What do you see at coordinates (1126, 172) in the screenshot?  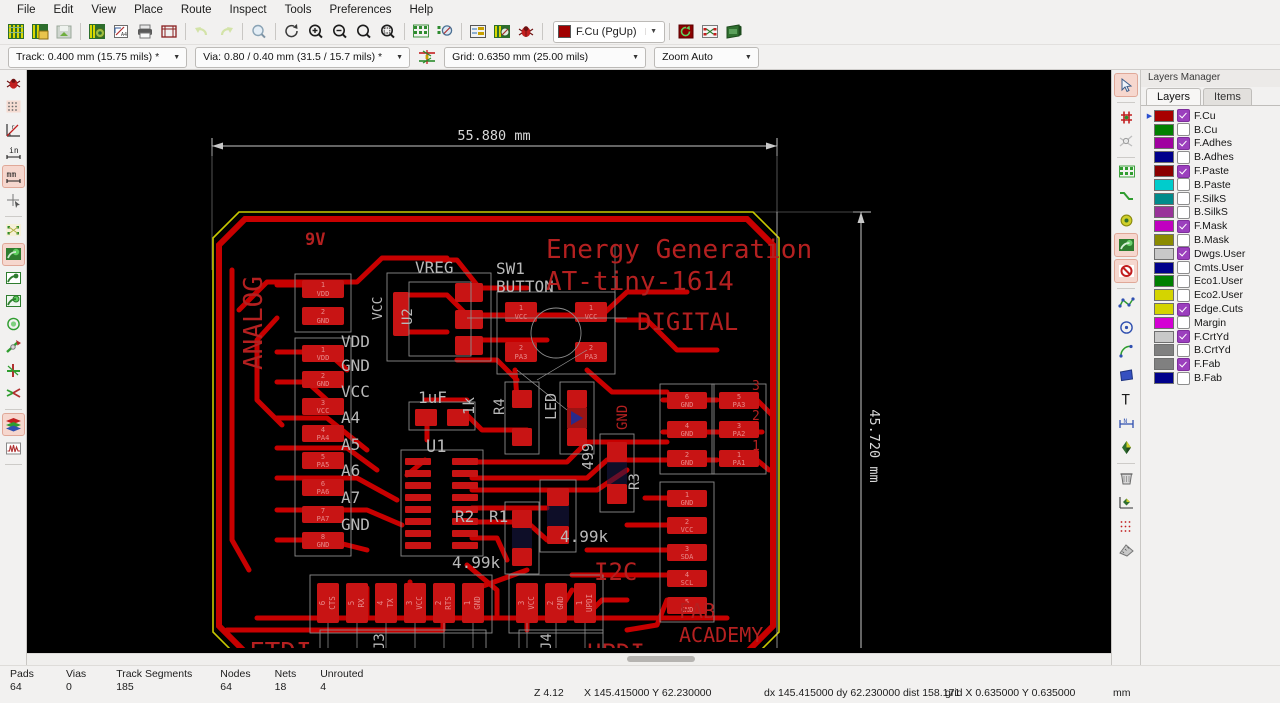 I see `place-footprint-icon` at bounding box center [1126, 172].